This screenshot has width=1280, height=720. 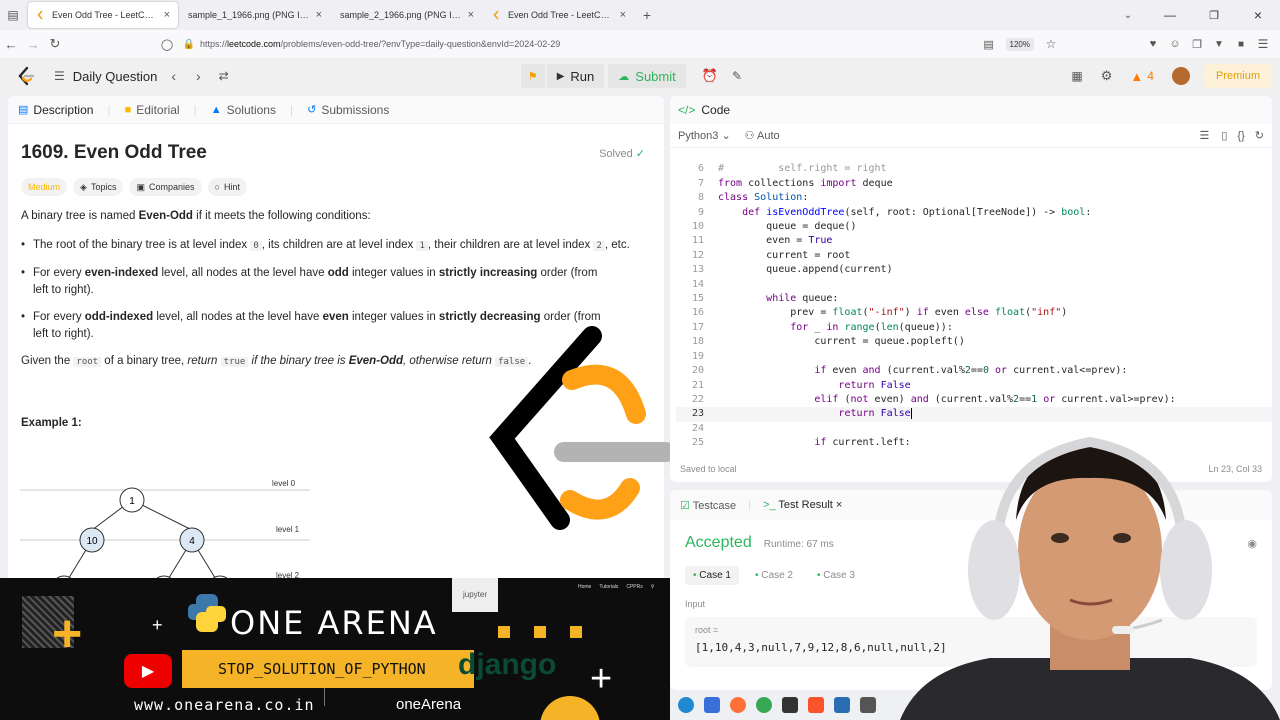 What do you see at coordinates (1175, 44) in the screenshot?
I see `account-icon: ☺` at bounding box center [1175, 44].